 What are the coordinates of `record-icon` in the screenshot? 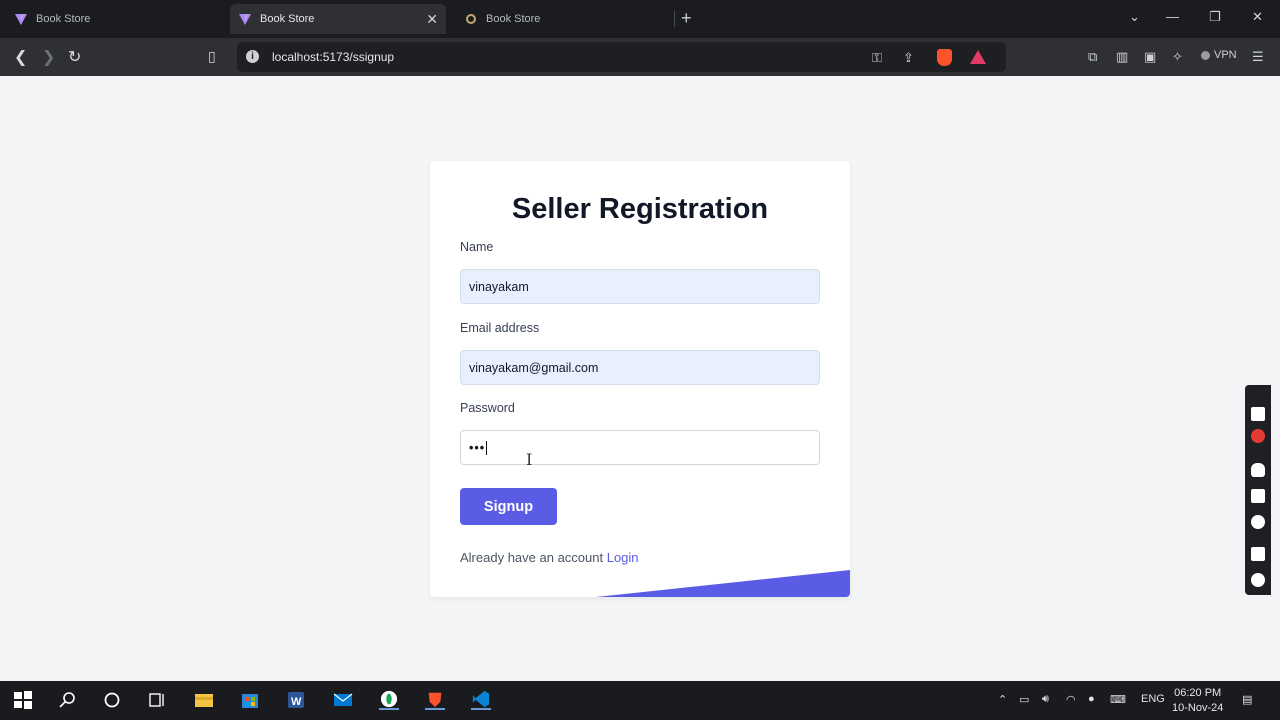 It's located at (1258, 436).